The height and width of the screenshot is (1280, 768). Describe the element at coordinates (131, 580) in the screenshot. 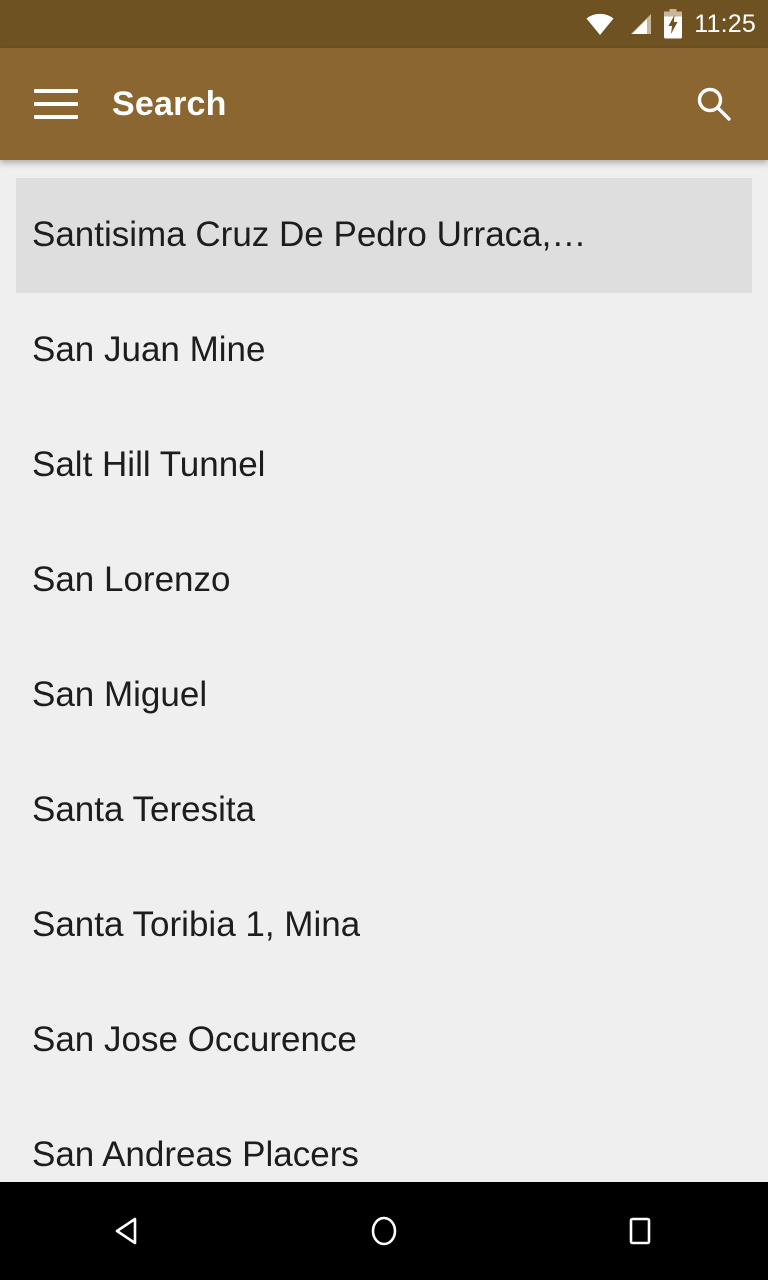

I see `list-item-label: San Lorenzo` at that location.